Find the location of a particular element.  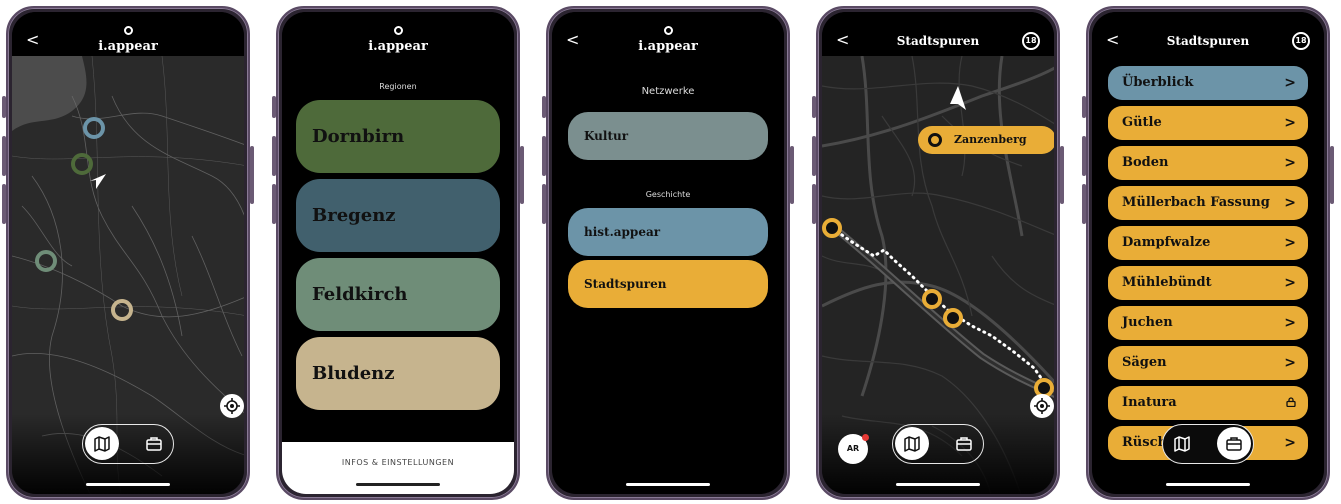

list-item-label: Juchen is located at coordinates (1147, 322).